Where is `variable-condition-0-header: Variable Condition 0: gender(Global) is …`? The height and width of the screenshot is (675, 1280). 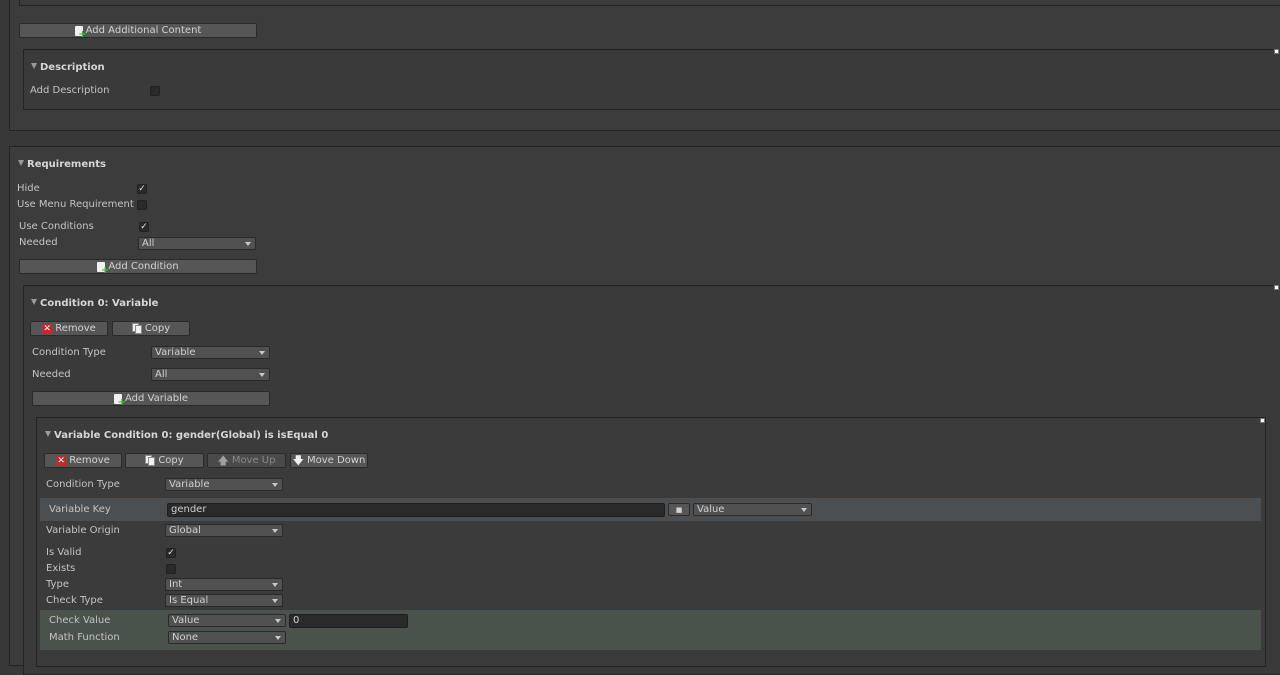
variable-condition-0-header: Variable Condition 0: gender(Global) is … is located at coordinates (186, 436).